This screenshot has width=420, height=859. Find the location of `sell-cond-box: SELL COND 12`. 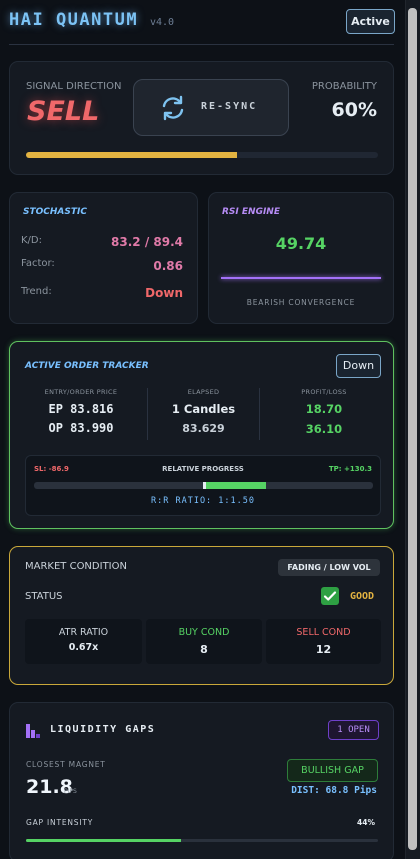

sell-cond-box: SELL COND 12 is located at coordinates (323, 641).